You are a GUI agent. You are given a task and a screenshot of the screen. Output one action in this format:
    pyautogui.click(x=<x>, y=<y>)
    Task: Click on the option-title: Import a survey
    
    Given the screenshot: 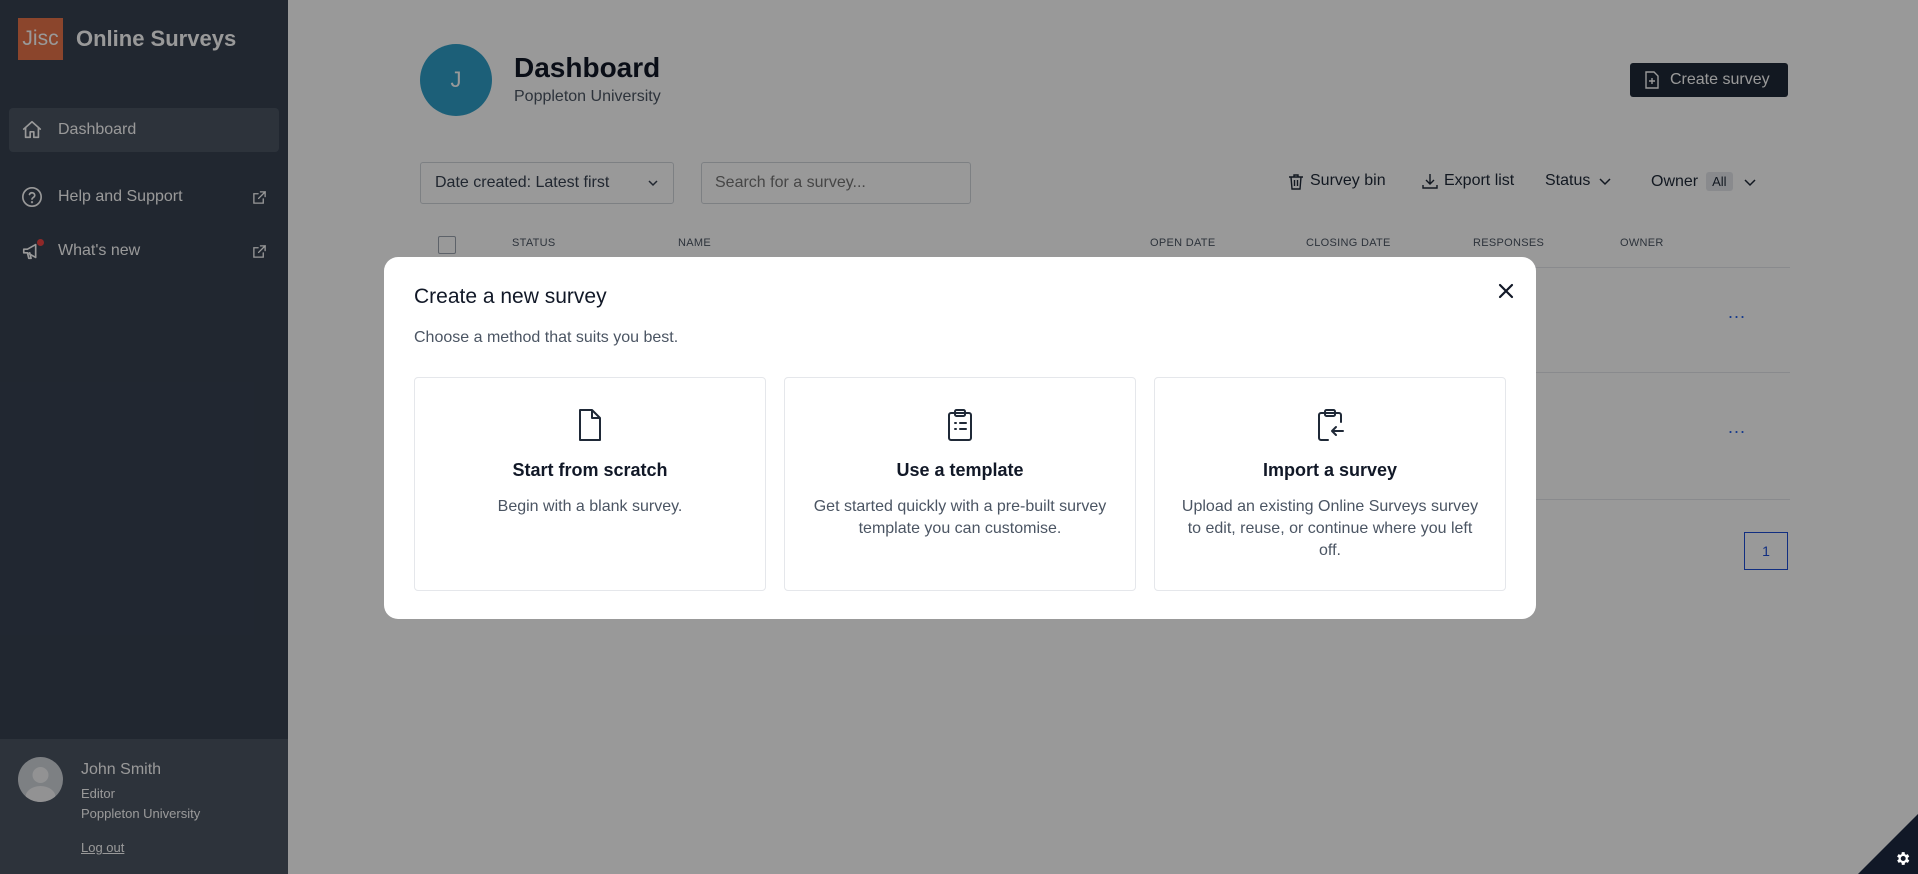 What is the action you would take?
    pyautogui.click(x=1330, y=470)
    